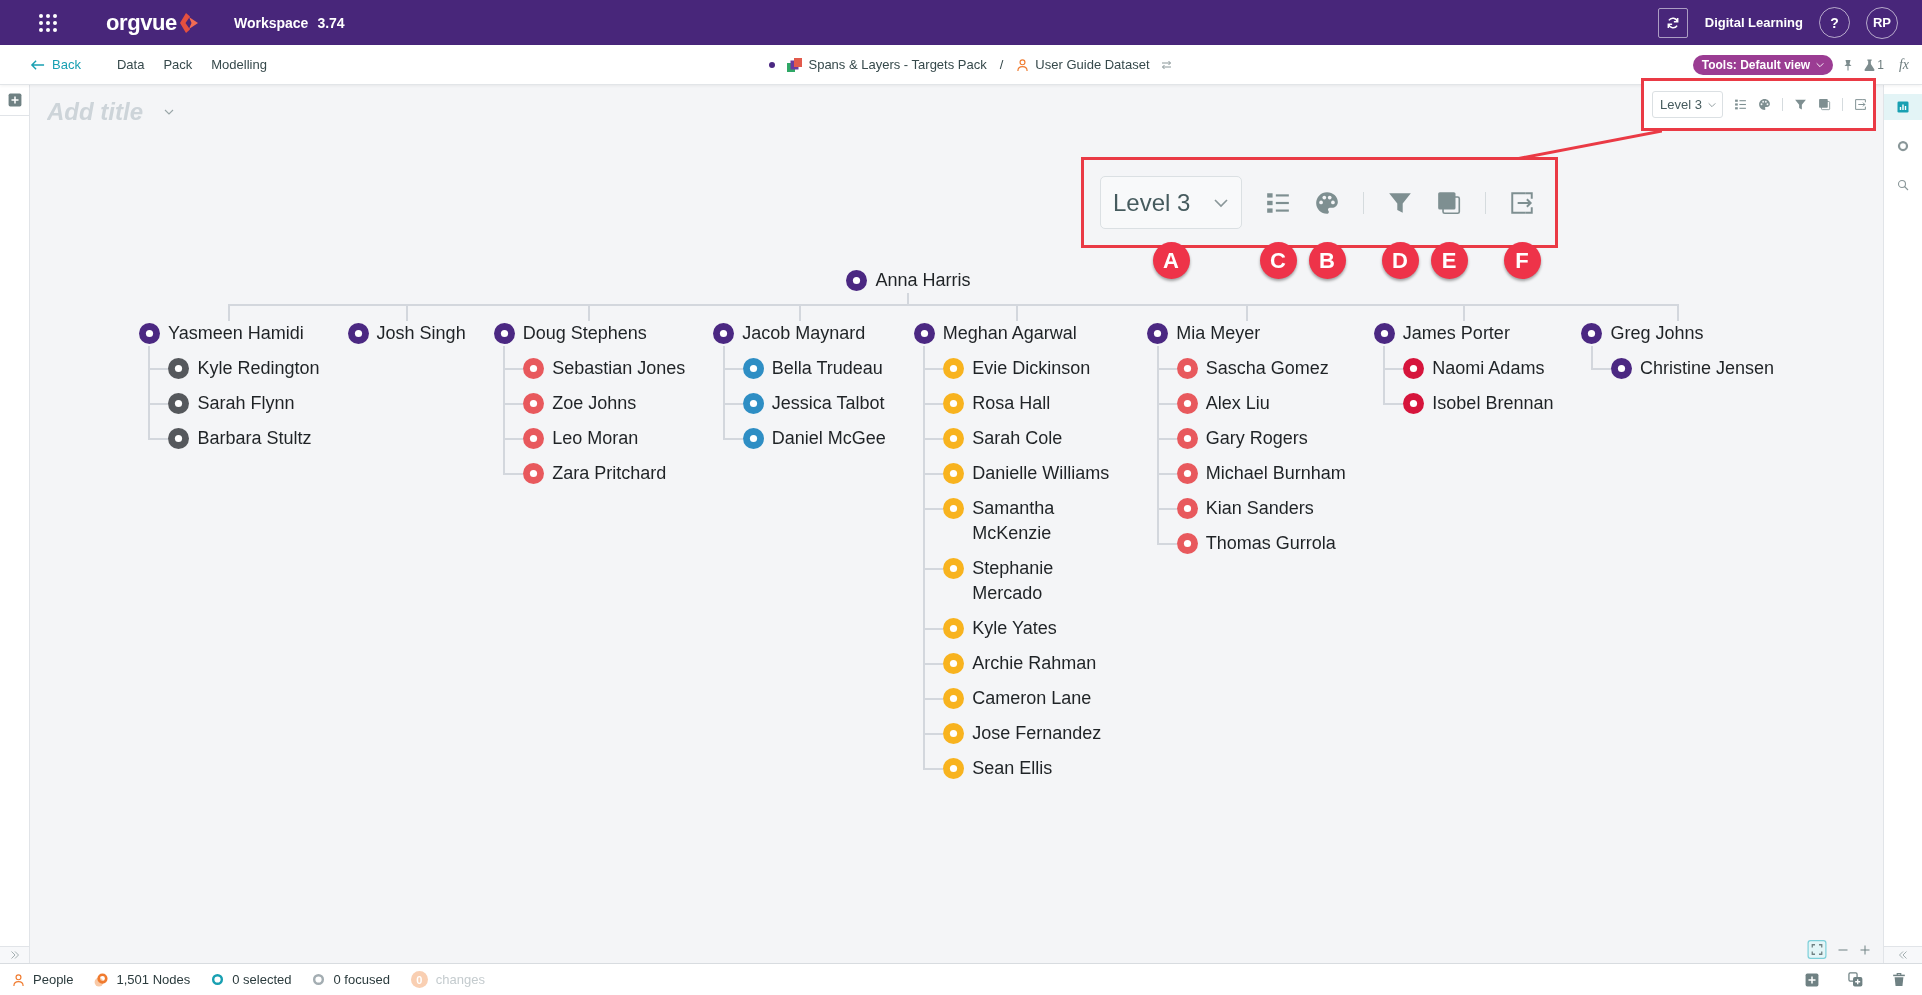 The width and height of the screenshot is (1922, 995). I want to click on person-name: Meghan Agarwal, so click(1009, 333).